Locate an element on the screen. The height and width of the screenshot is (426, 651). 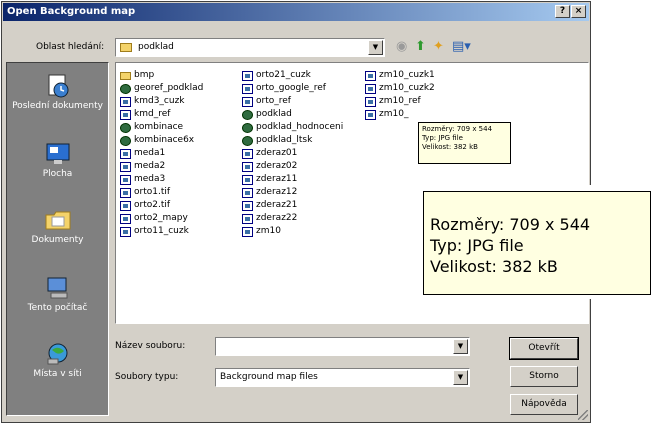
filetype-label: Soubory typu: is located at coordinates (147, 377).